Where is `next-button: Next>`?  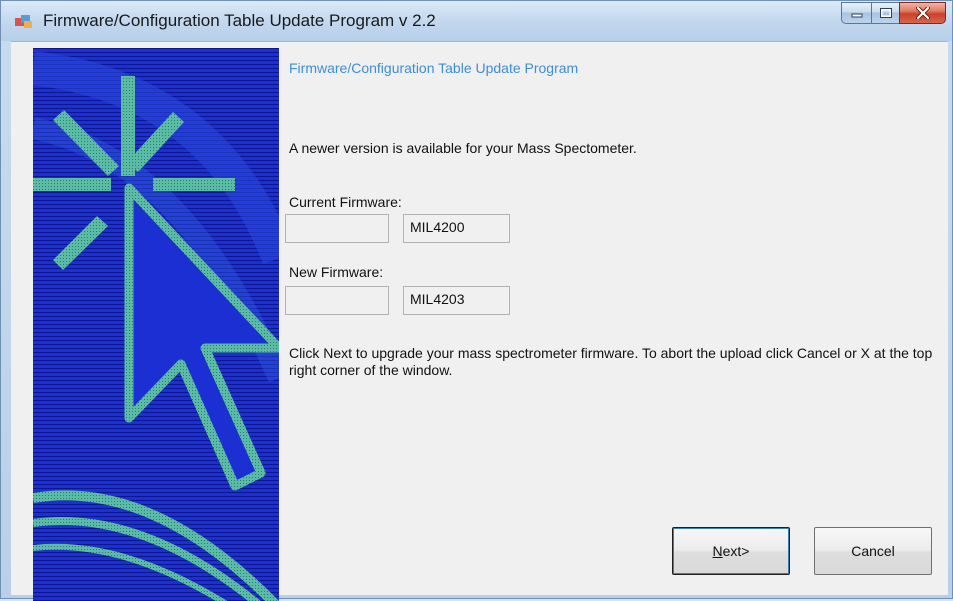
next-button: Next> is located at coordinates (731, 551).